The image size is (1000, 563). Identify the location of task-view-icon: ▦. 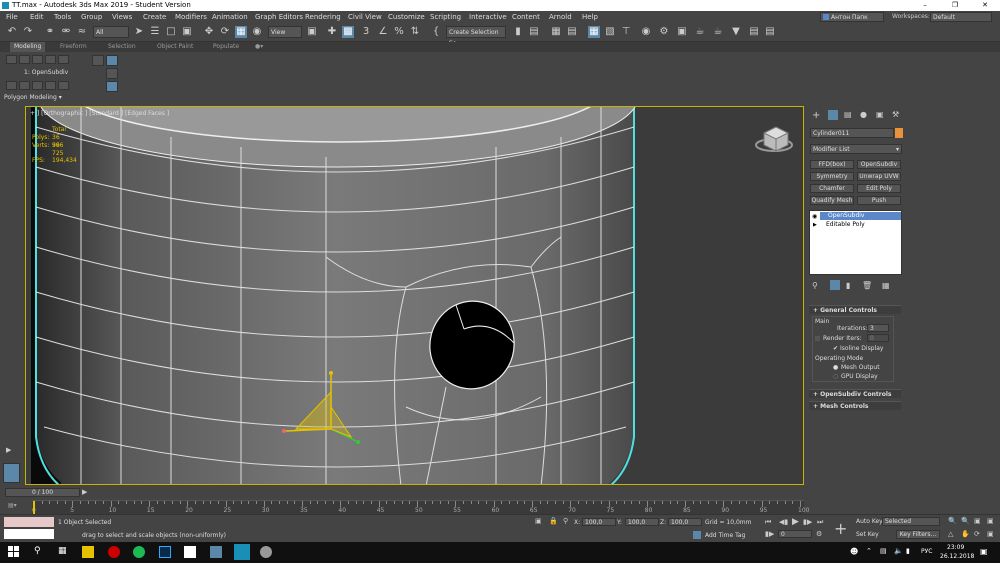
(64, 552).